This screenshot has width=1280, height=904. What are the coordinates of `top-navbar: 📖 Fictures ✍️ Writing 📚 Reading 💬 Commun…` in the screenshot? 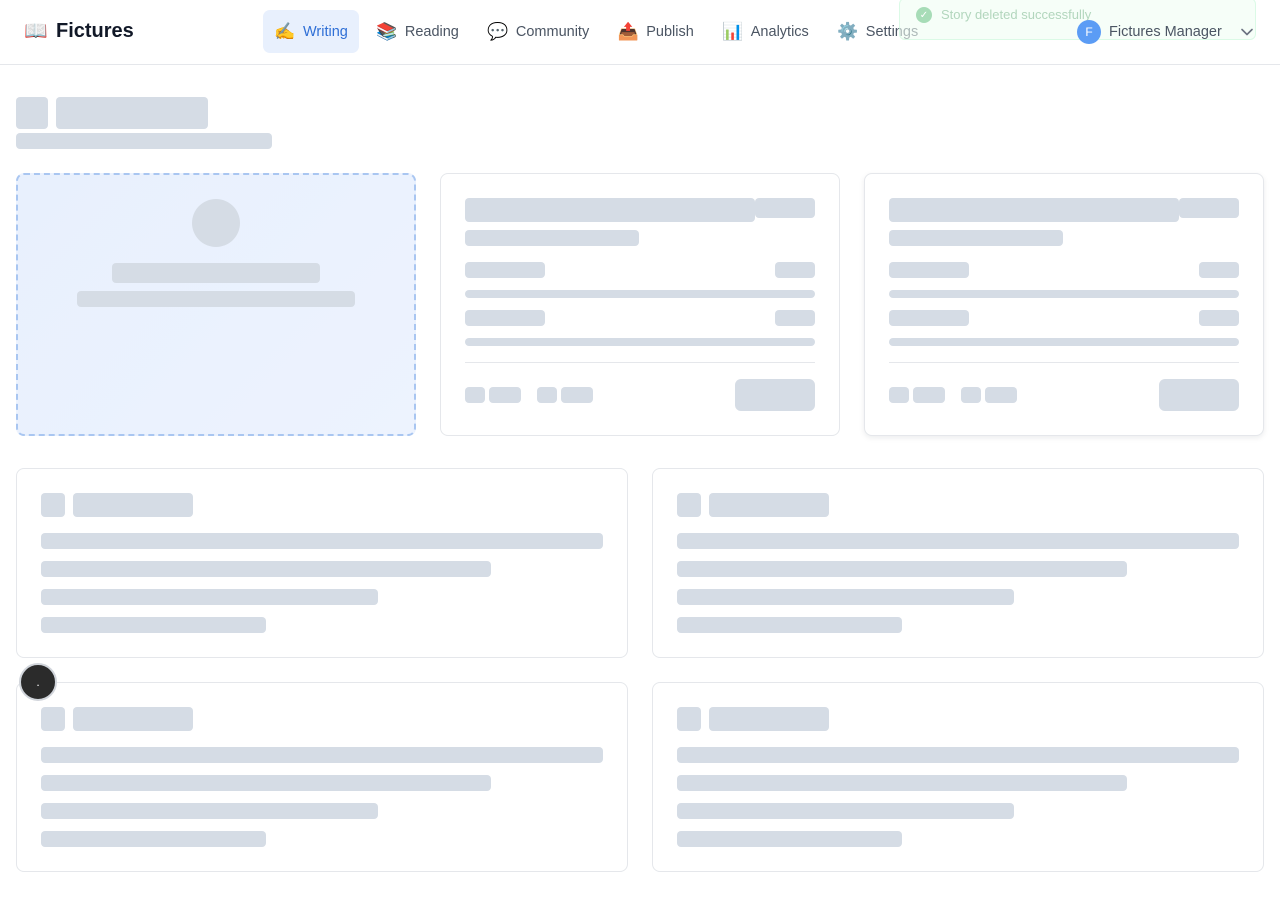 It's located at (640, 32).